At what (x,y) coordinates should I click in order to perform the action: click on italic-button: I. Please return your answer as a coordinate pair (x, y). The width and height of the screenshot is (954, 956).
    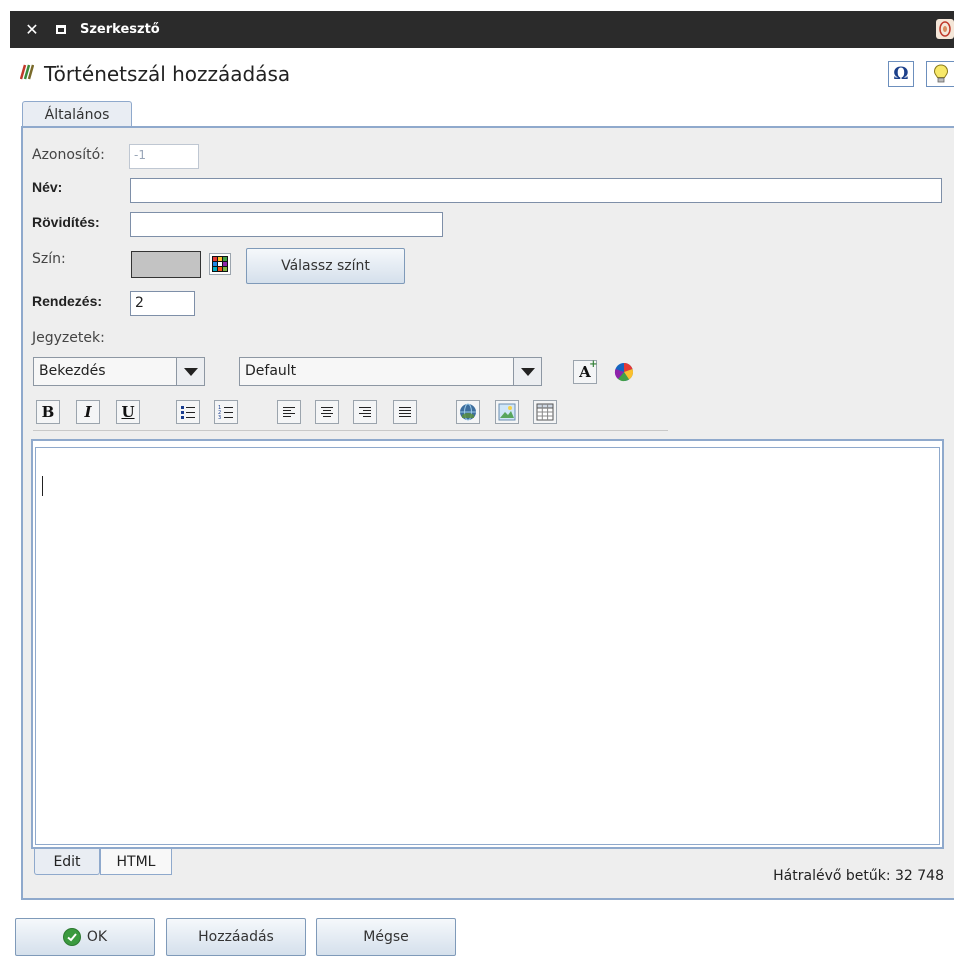
    Looking at the image, I should click on (88, 412).